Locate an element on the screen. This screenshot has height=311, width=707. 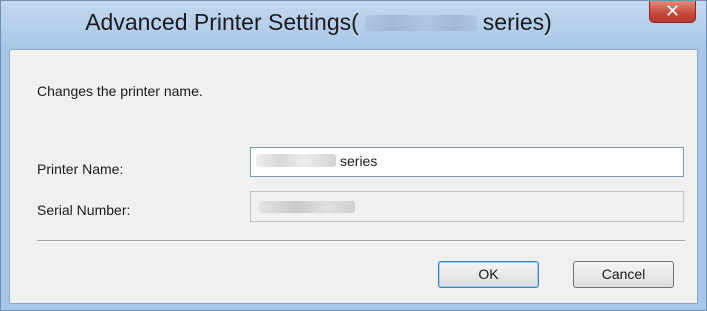
separator is located at coordinates (361, 241).